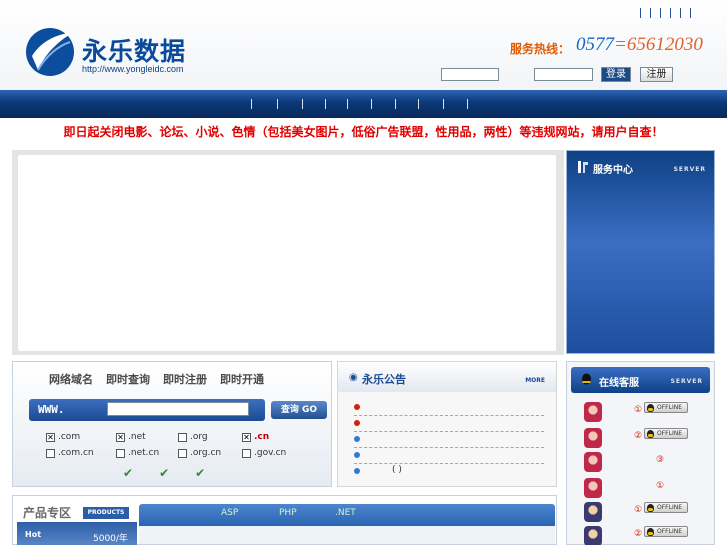 This screenshot has height=545, width=727. I want to click on more-link: MORE, so click(535, 380).